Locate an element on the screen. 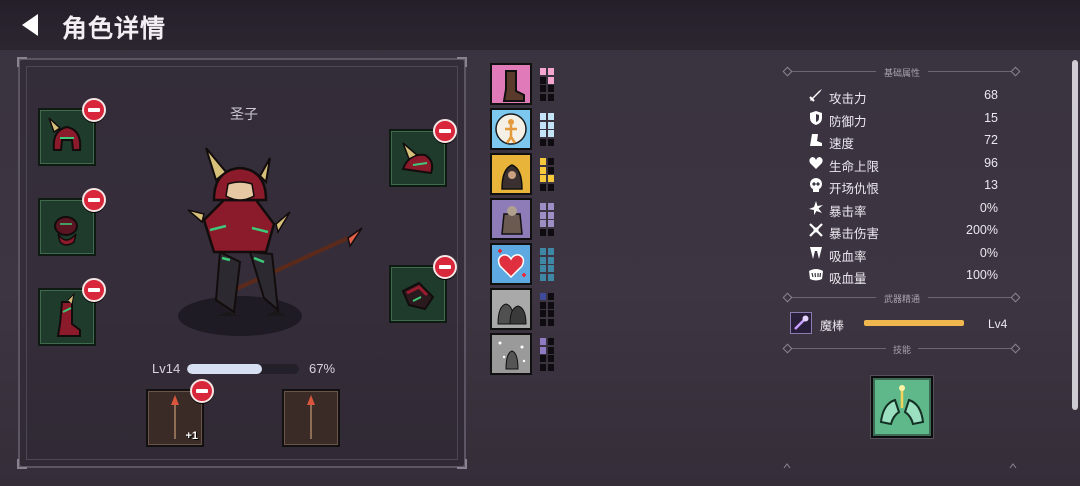 This screenshot has width=1080, height=486. section-header-base-stats: 基础属性 is located at coordinates (901, 72).